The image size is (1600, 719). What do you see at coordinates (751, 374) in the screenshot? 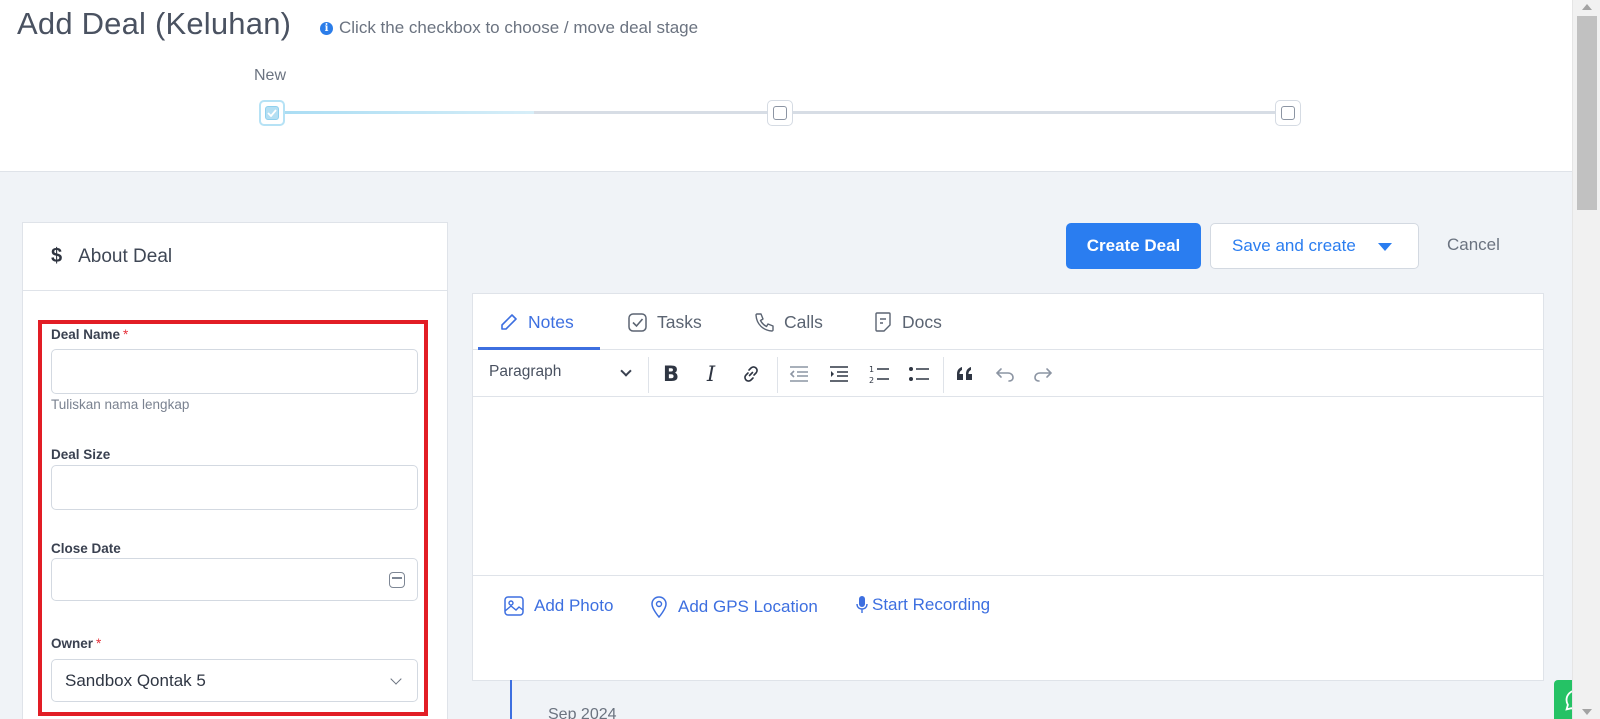
I see `link-icon` at bounding box center [751, 374].